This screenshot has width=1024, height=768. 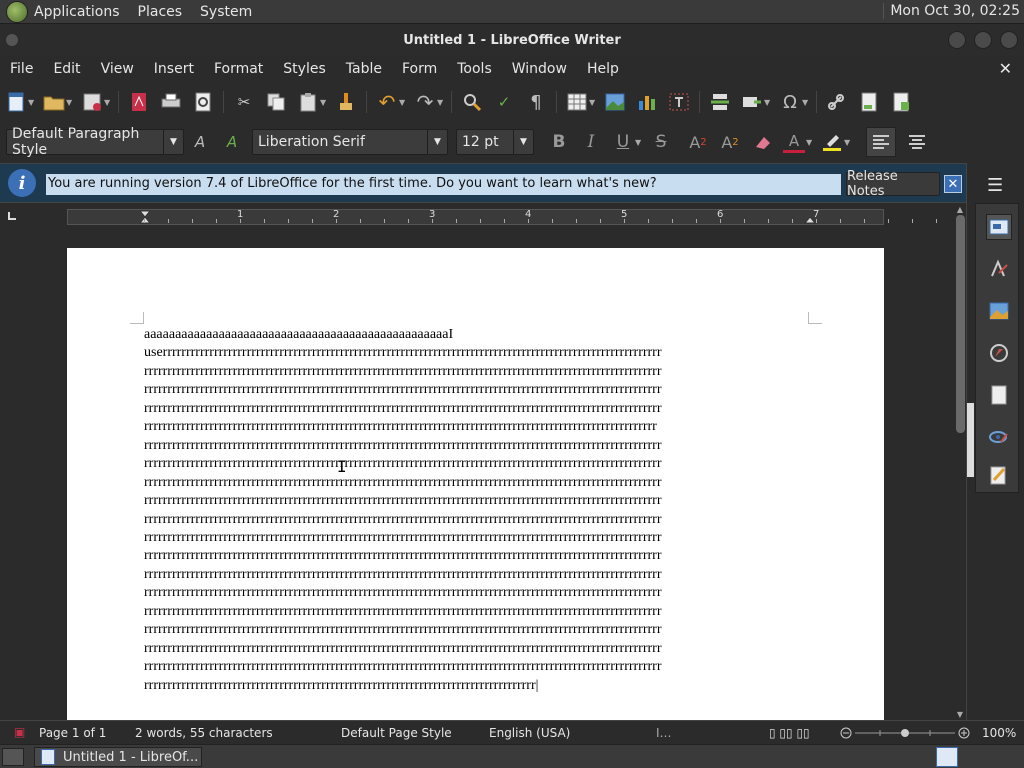 What do you see at coordinates (21, 69) in the screenshot?
I see `menu-file: File` at bounding box center [21, 69].